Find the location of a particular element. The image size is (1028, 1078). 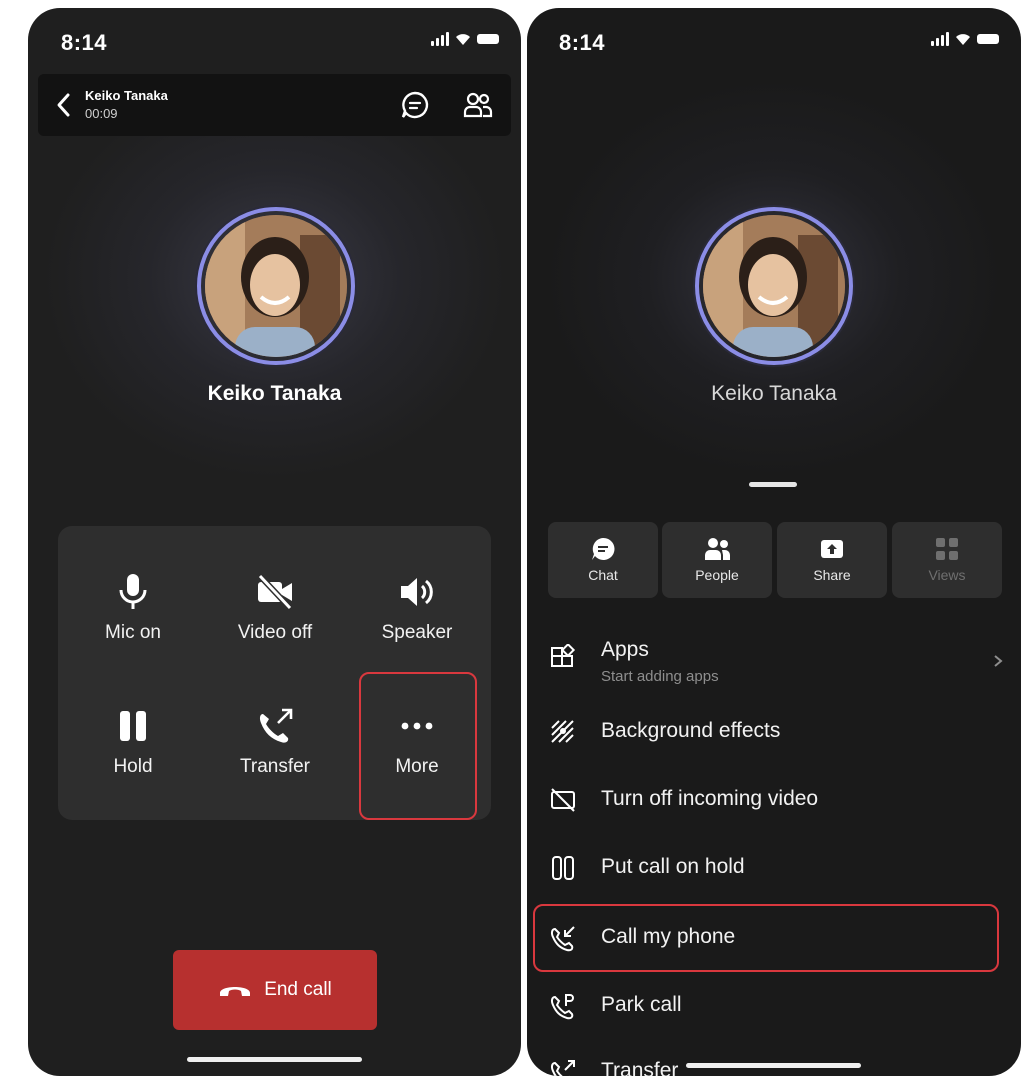

sheet-grabber is located at coordinates (773, 484).